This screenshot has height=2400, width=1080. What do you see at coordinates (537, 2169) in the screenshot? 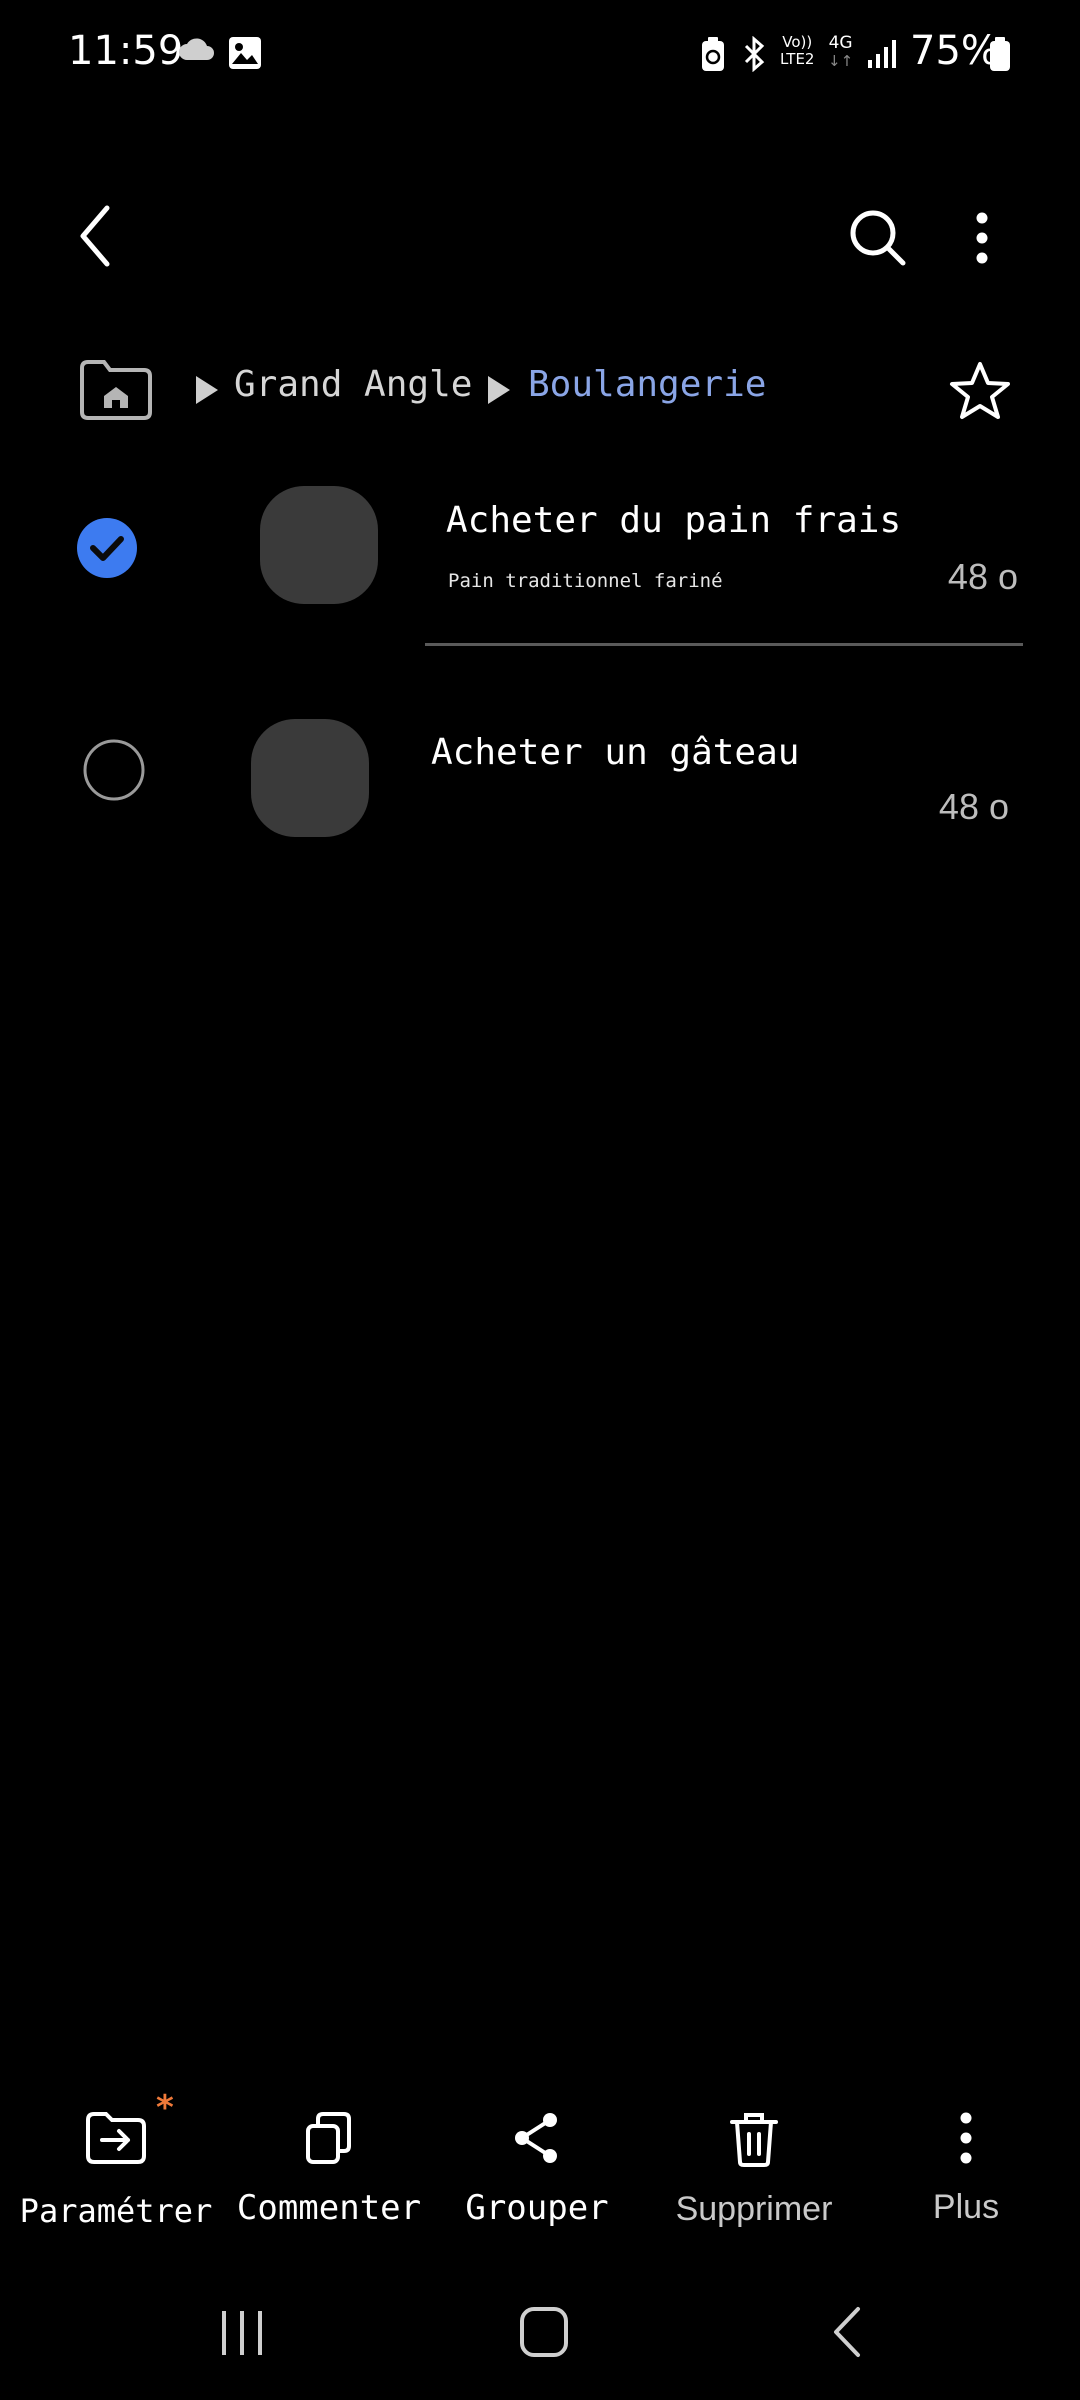
I see `share-button: Grouper` at bounding box center [537, 2169].